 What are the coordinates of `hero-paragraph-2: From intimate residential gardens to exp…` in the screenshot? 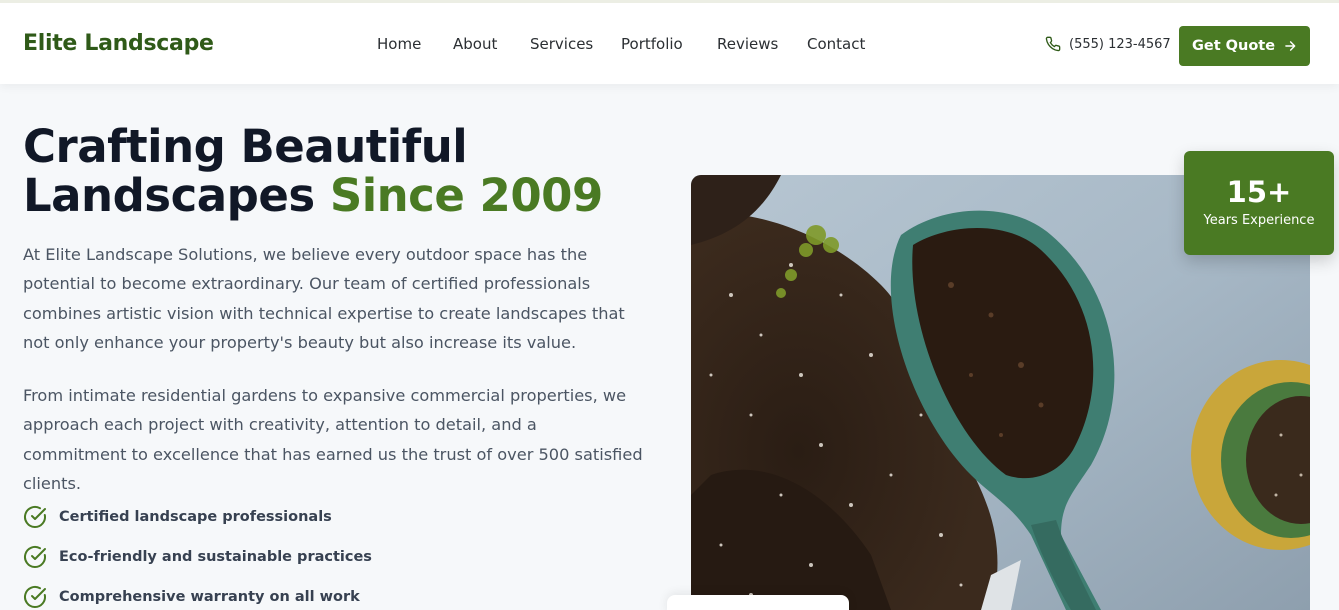 It's located at (333, 439).